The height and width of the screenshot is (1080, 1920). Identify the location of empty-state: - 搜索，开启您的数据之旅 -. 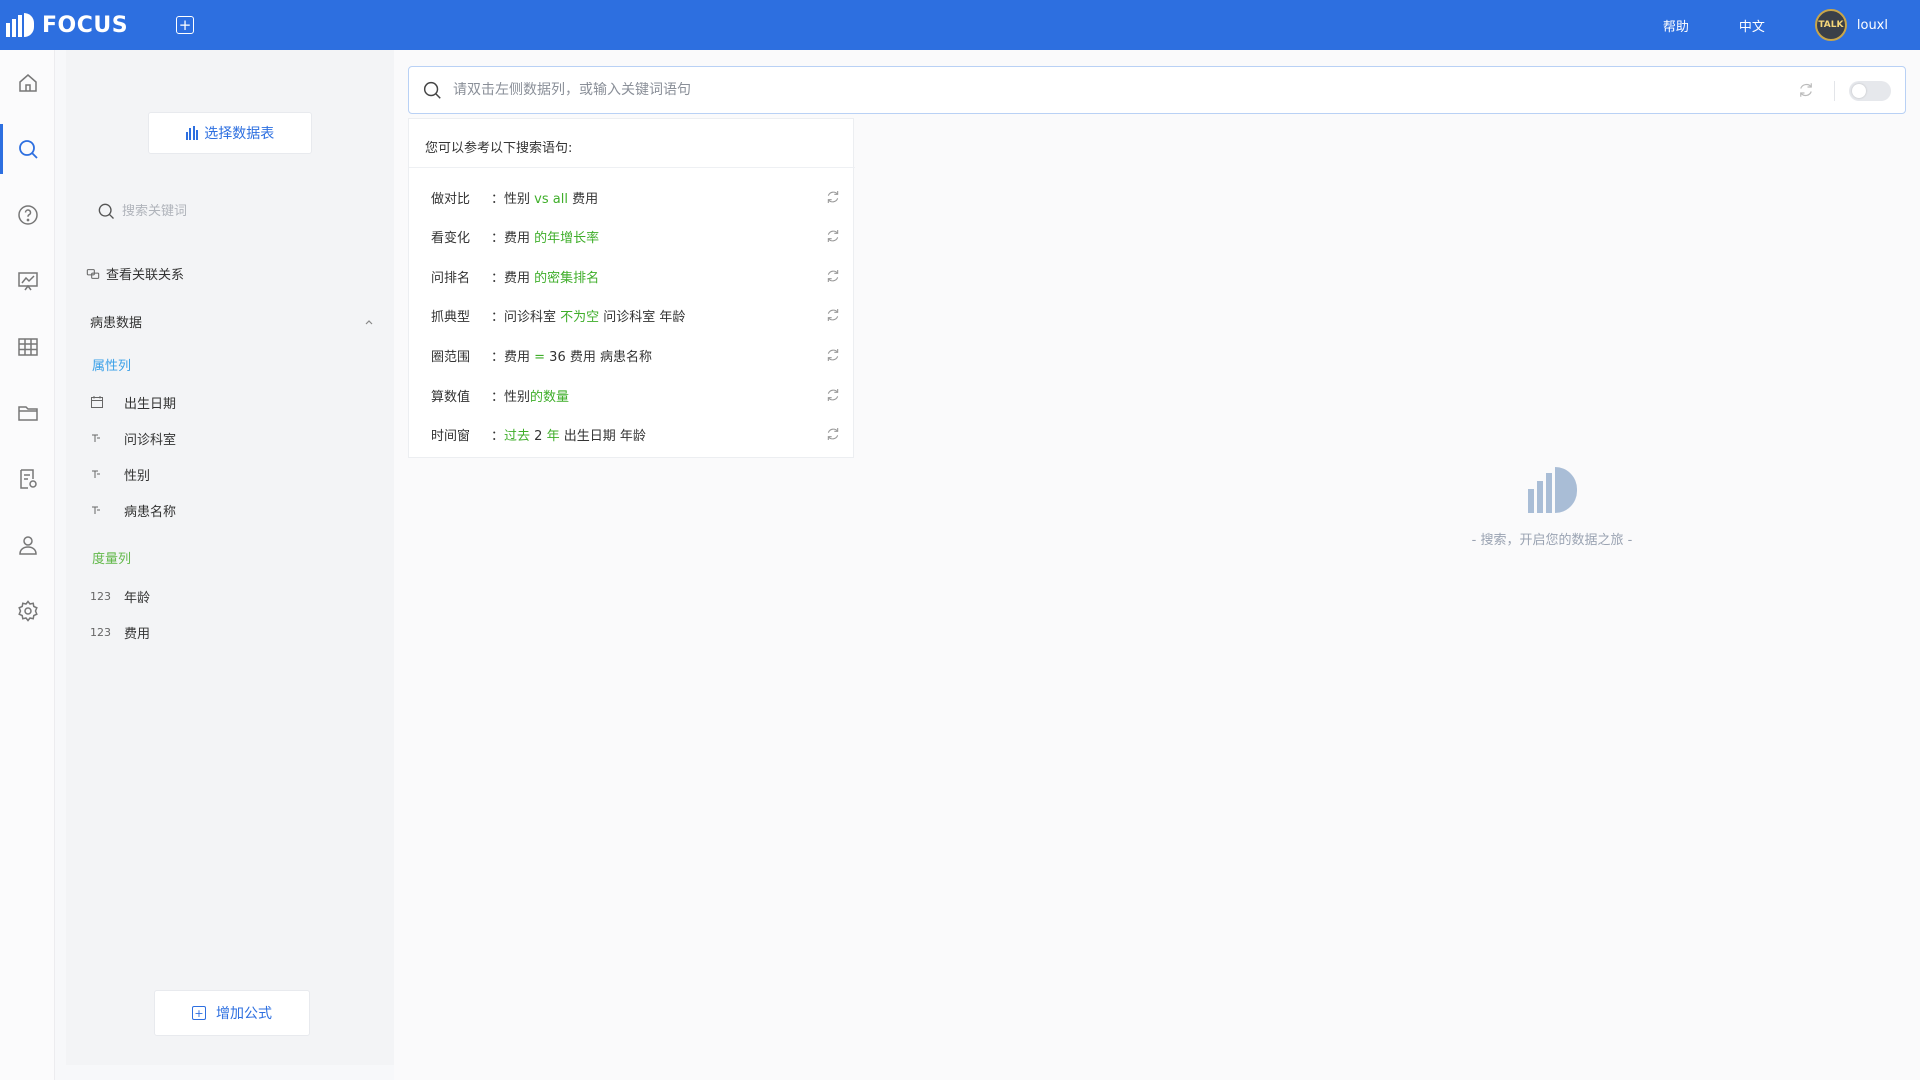
(1552, 506).